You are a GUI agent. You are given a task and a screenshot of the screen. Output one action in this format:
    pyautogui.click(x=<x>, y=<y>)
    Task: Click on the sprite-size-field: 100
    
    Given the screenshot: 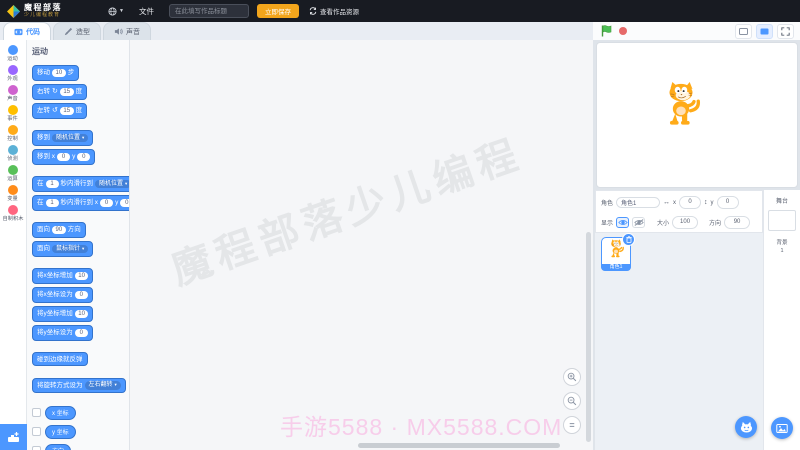 What is the action you would take?
    pyautogui.click(x=685, y=222)
    